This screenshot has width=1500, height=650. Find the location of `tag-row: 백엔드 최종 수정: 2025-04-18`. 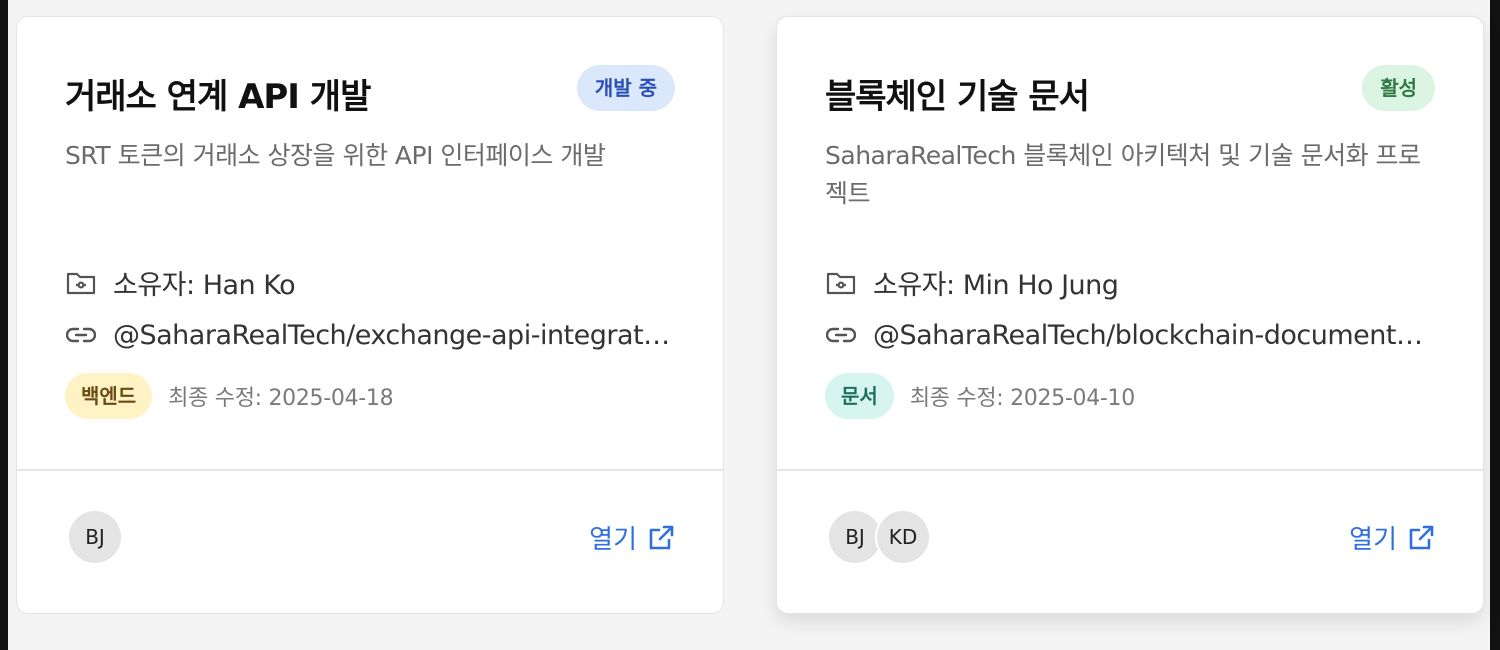

tag-row: 백엔드 최종 수정: 2025-04-18 is located at coordinates (229, 396).